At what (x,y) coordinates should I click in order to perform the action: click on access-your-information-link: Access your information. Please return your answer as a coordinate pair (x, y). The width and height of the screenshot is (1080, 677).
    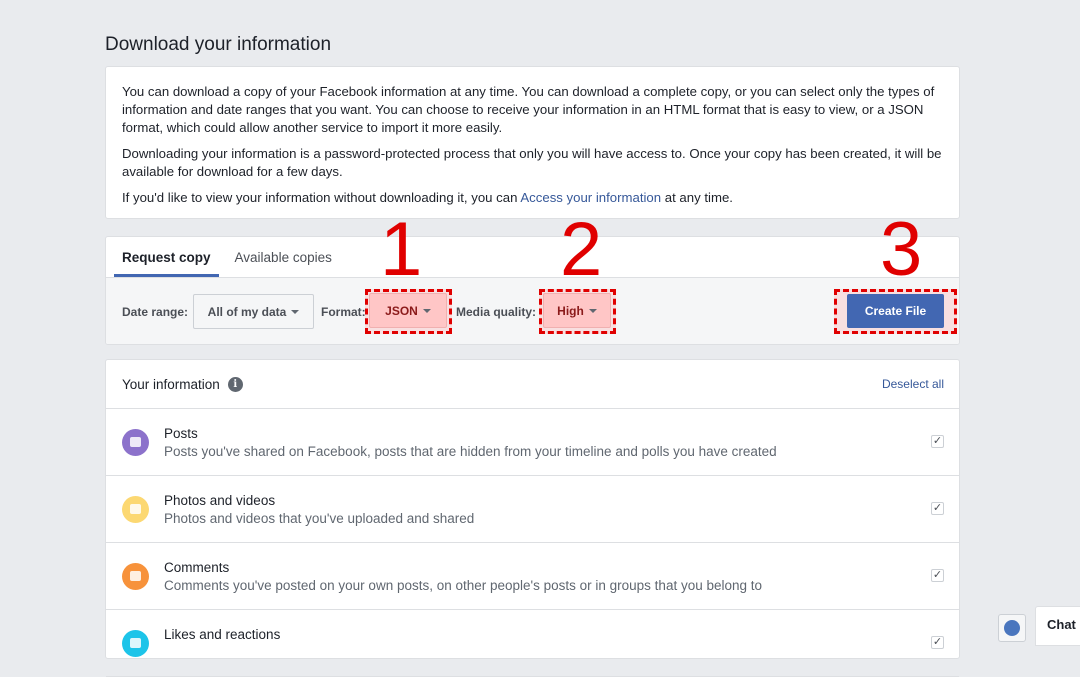
    Looking at the image, I should click on (590, 197).